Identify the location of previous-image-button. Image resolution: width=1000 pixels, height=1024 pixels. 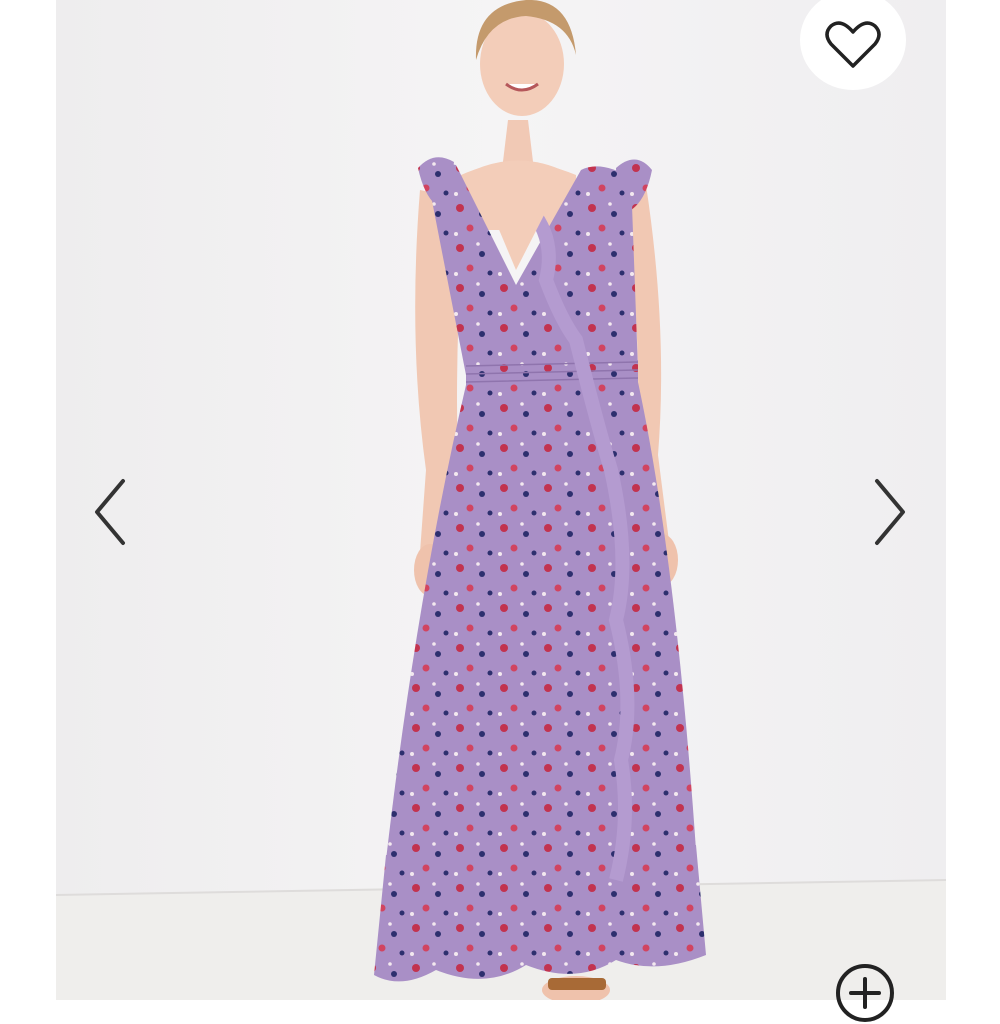
(111, 512).